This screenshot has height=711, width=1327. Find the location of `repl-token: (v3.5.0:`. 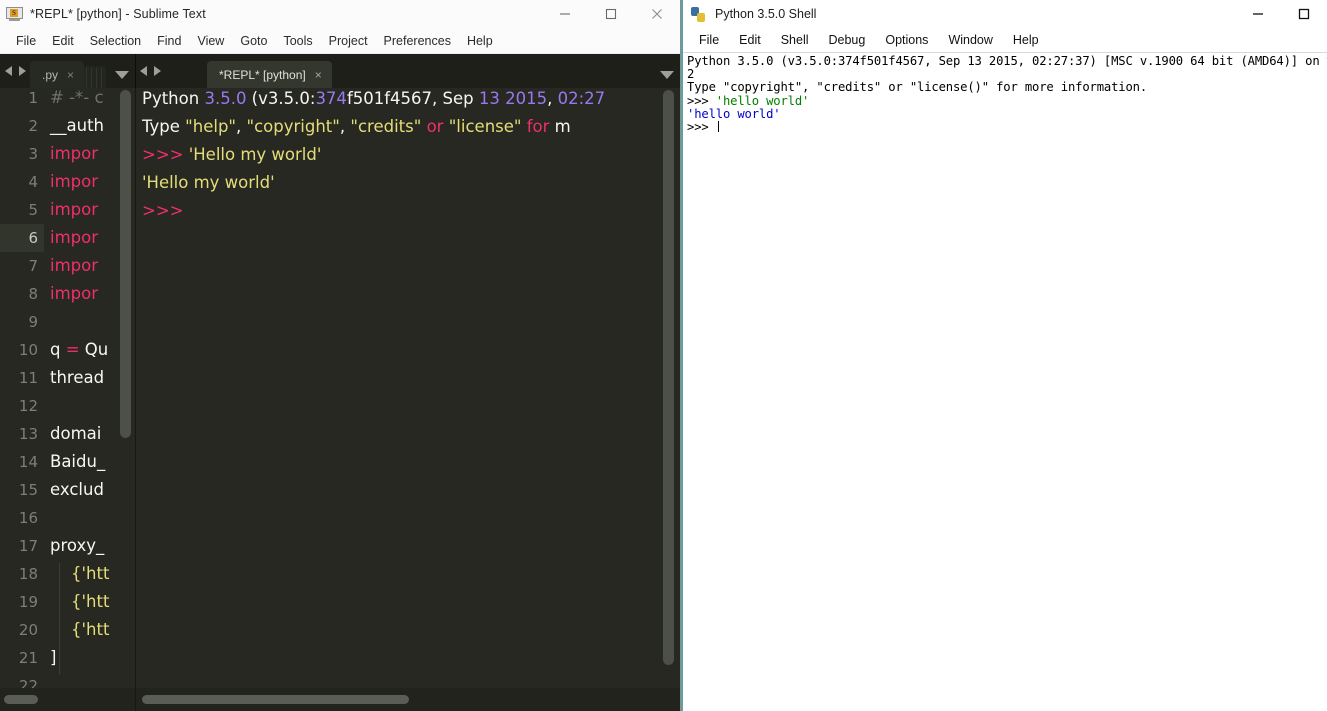

repl-token: (v3.5.0: is located at coordinates (281, 98).